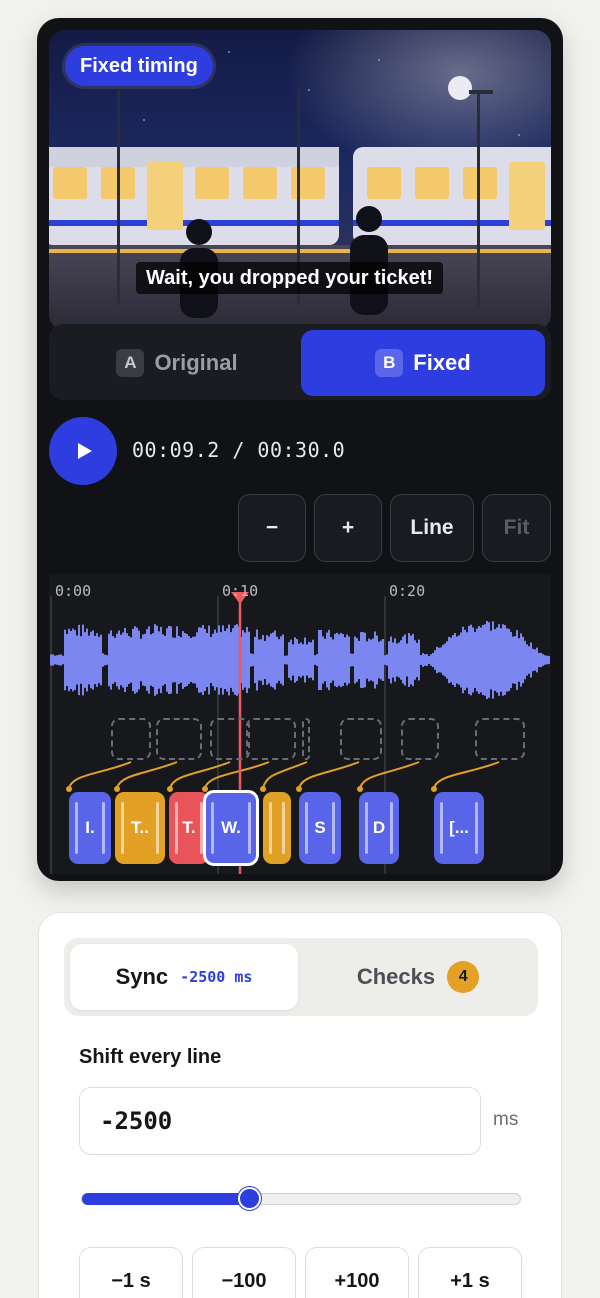 Image resolution: width=600 pixels, height=1298 pixels. I want to click on cue-label: W., so click(231, 827).